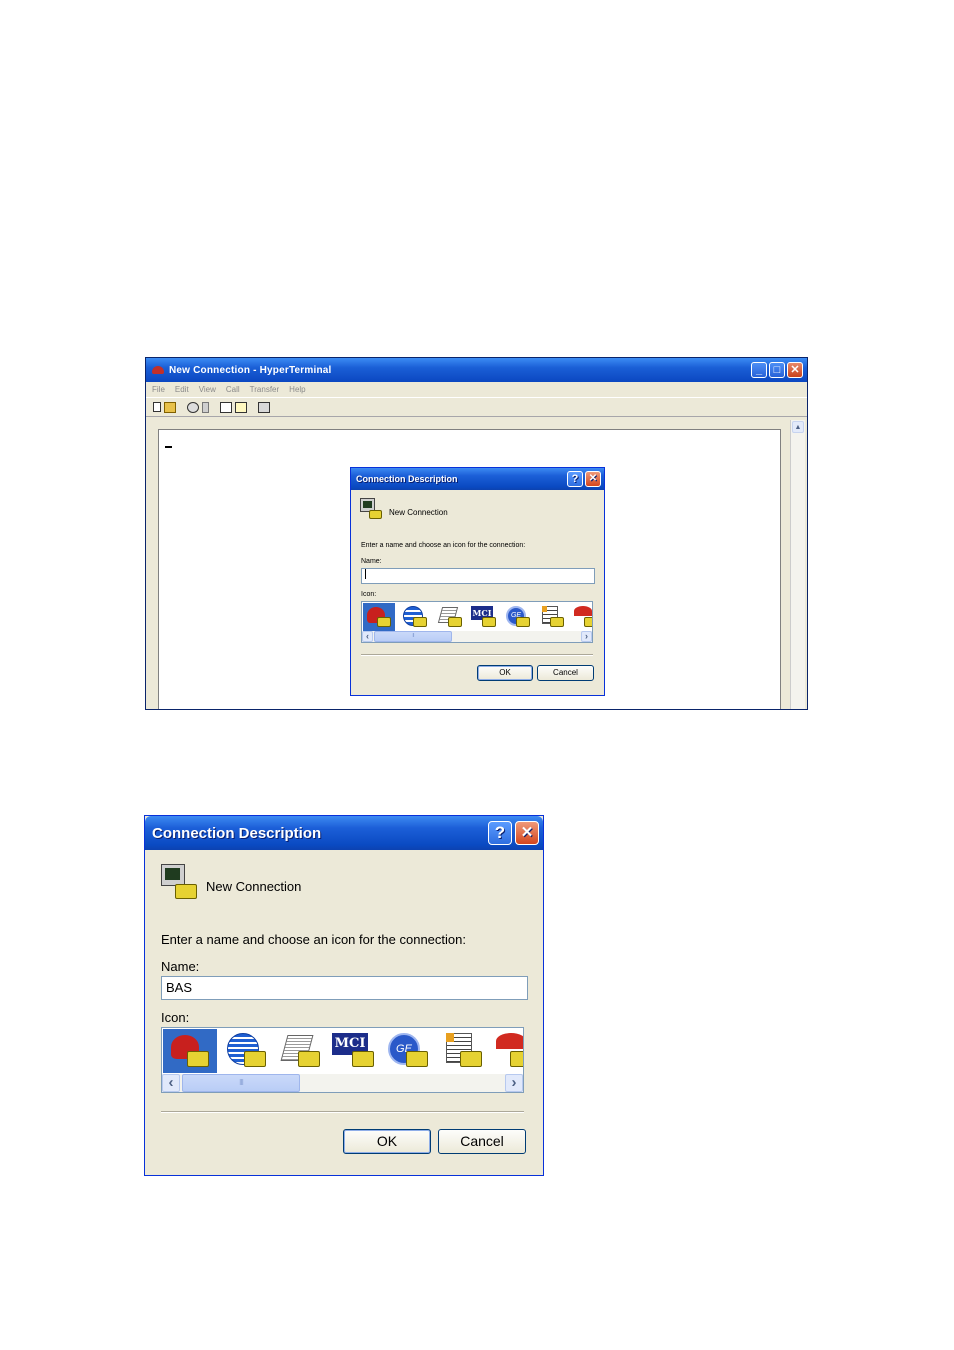  I want to click on receive-file-icon, so click(241, 407).